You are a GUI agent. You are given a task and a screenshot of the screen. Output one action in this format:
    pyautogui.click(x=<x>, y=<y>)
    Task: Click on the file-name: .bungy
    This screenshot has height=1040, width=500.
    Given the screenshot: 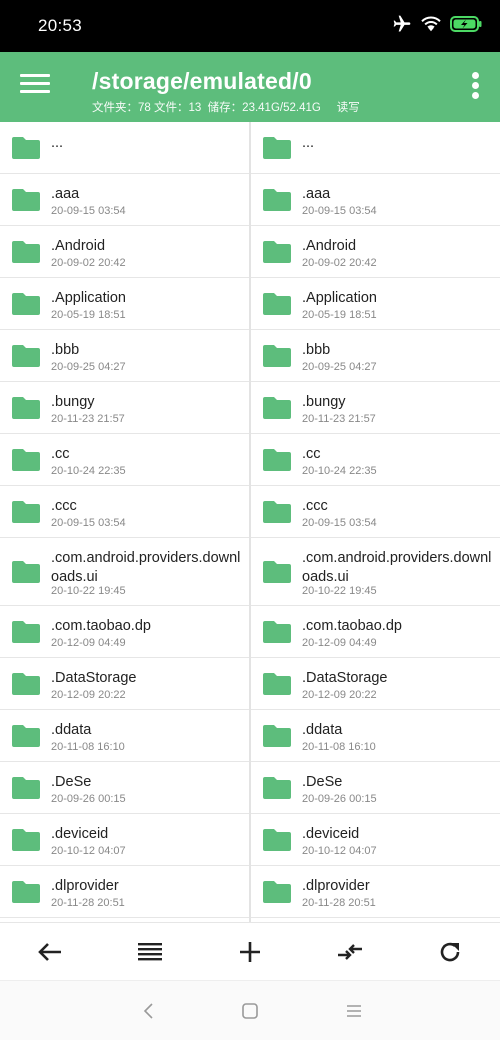 What is the action you would take?
    pyautogui.click(x=324, y=402)
    